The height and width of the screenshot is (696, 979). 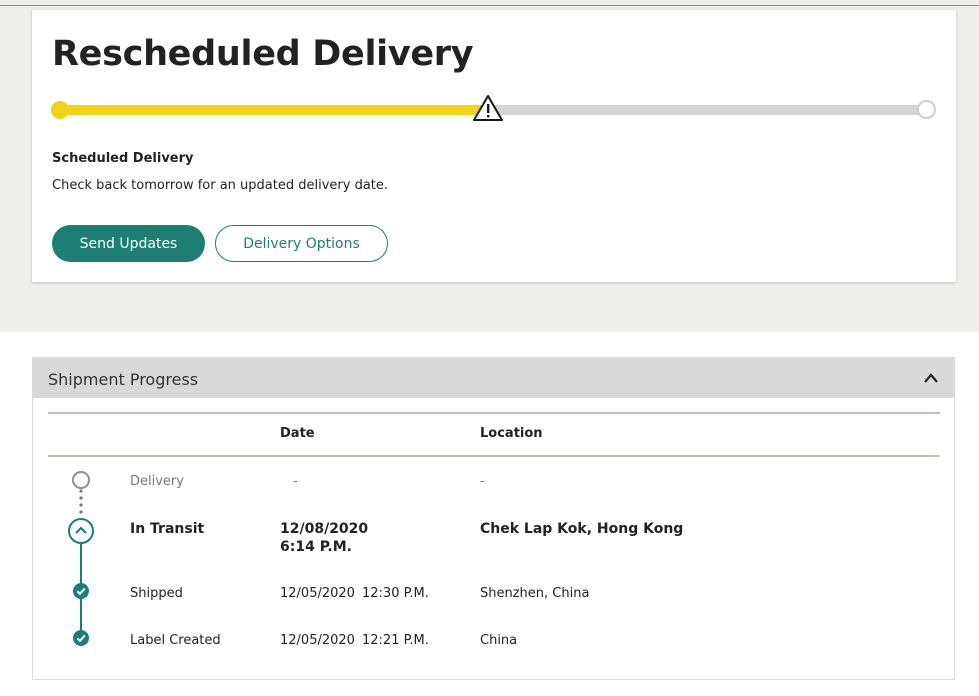 I want to click on shipment-progress-title: Shipment Progress, so click(x=123, y=379).